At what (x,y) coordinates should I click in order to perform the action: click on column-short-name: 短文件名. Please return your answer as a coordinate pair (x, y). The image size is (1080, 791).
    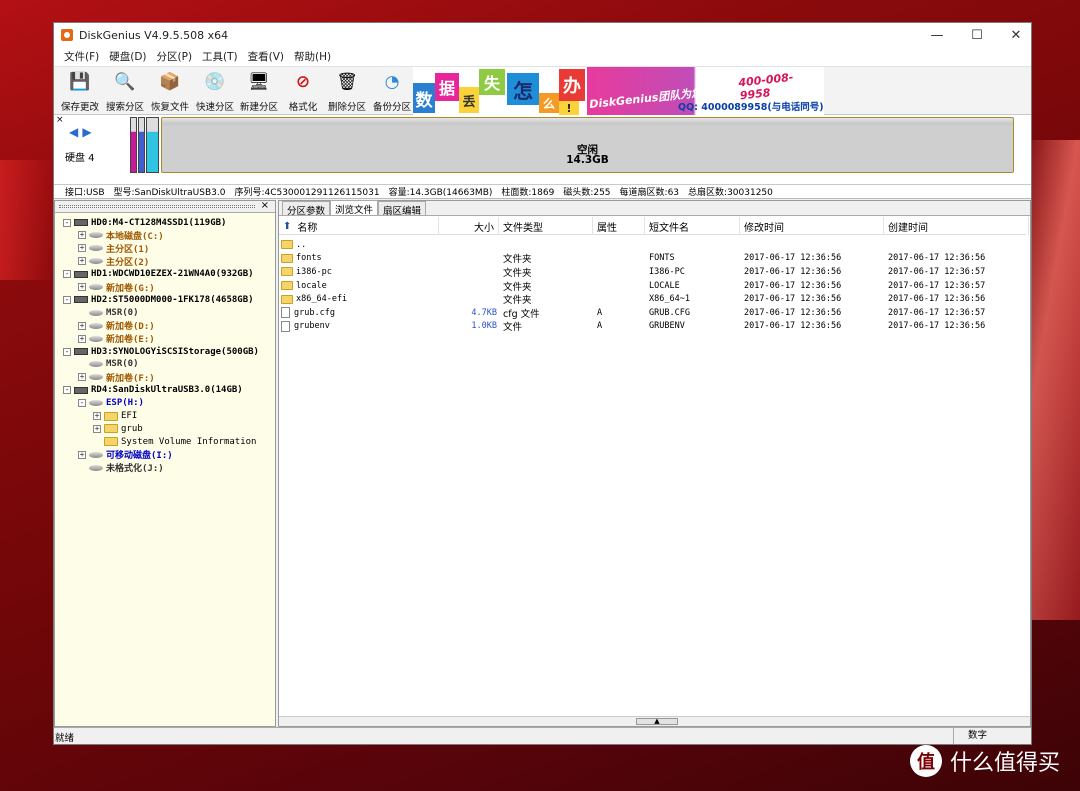
    Looking at the image, I should click on (692, 226).